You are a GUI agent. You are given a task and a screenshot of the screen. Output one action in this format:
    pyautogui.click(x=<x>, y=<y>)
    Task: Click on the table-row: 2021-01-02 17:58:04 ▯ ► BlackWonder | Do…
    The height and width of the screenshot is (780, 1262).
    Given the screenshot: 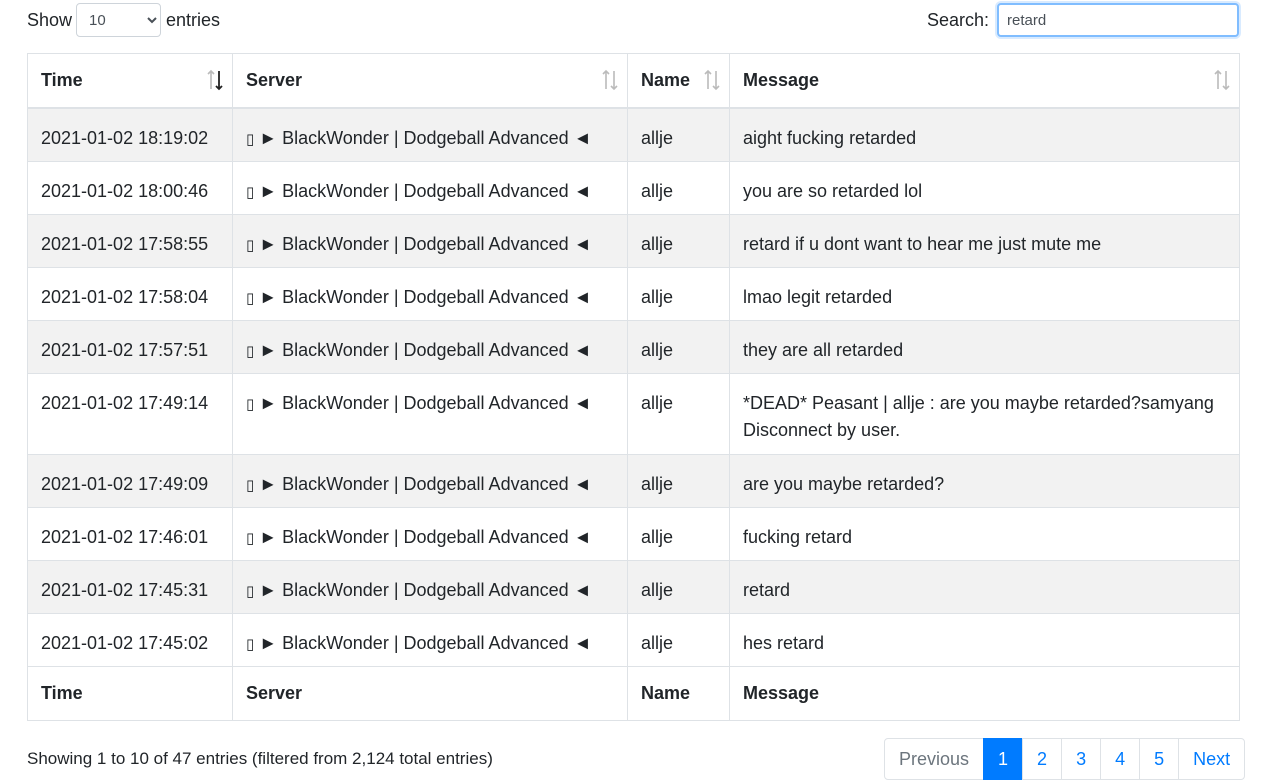 What is the action you would take?
    pyautogui.click(x=633, y=293)
    